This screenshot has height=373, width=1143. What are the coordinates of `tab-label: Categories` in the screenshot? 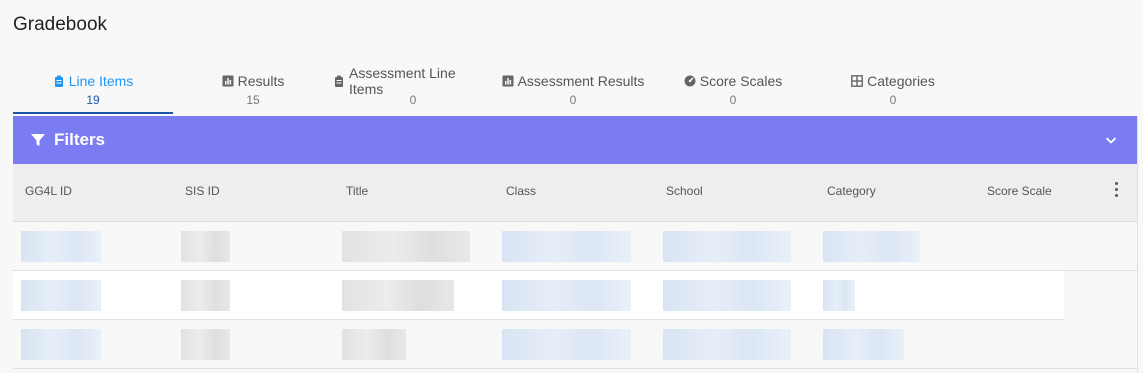 It's located at (901, 81).